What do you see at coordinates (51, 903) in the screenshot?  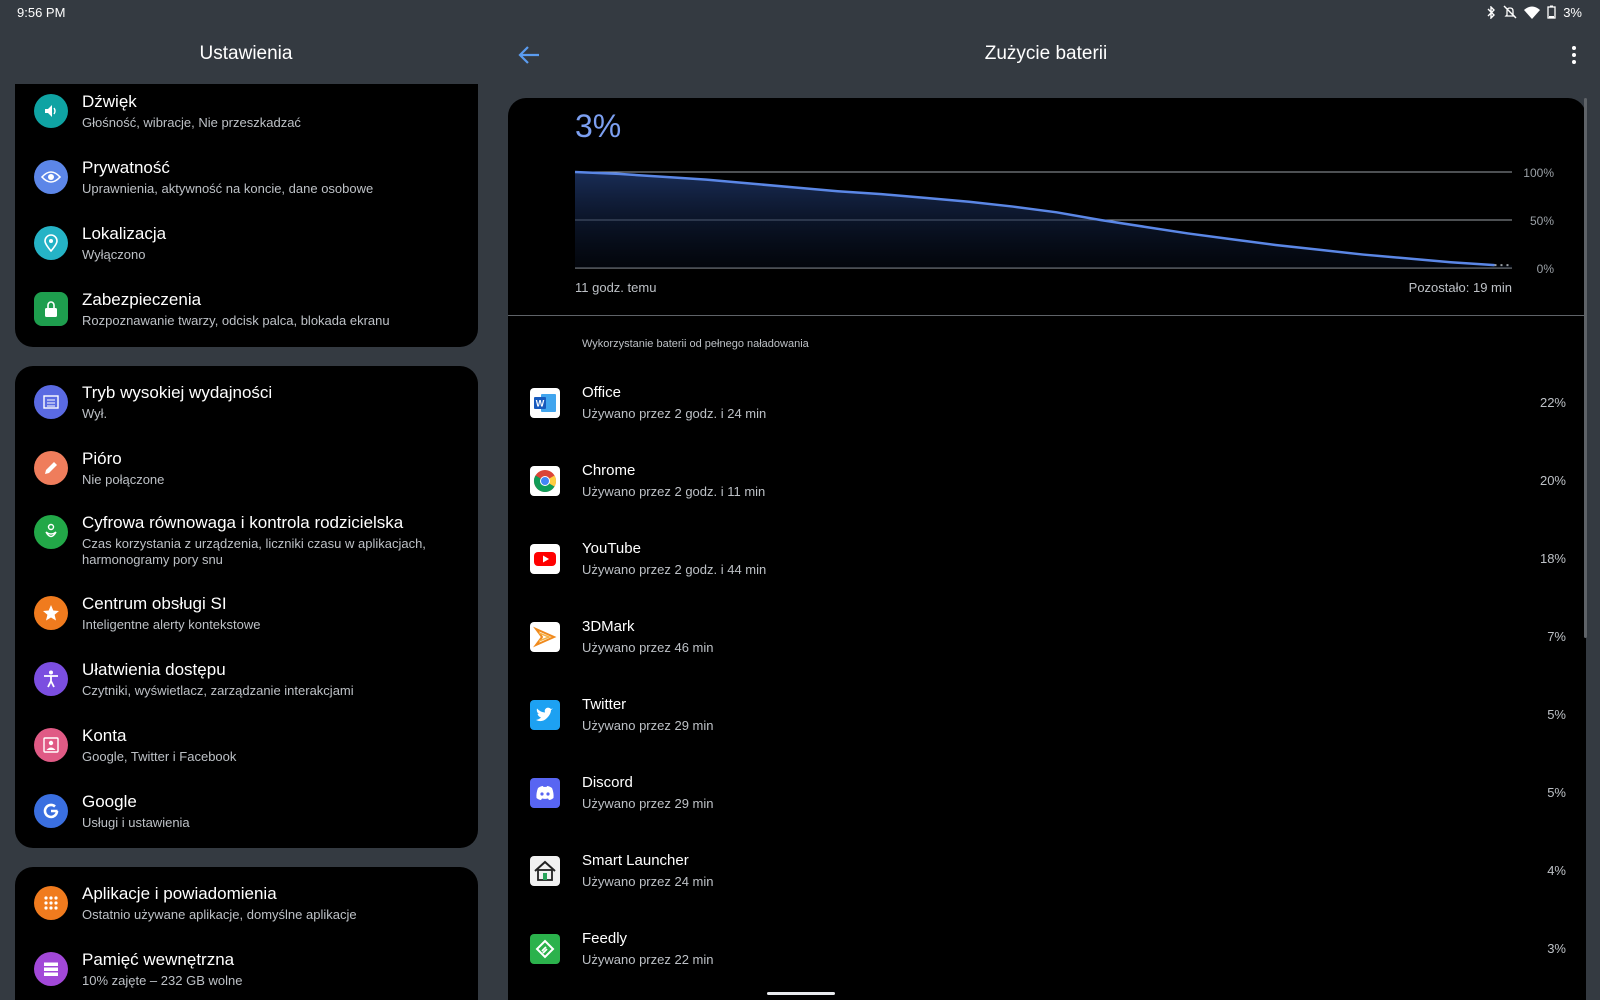 I see `apps-grid-icon` at bounding box center [51, 903].